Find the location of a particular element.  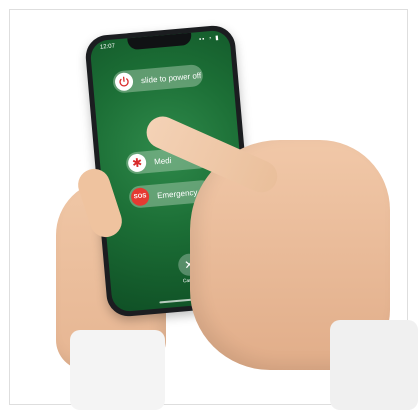

status-icons: ▪▪ ◔ ▮ is located at coordinates (209, 39).